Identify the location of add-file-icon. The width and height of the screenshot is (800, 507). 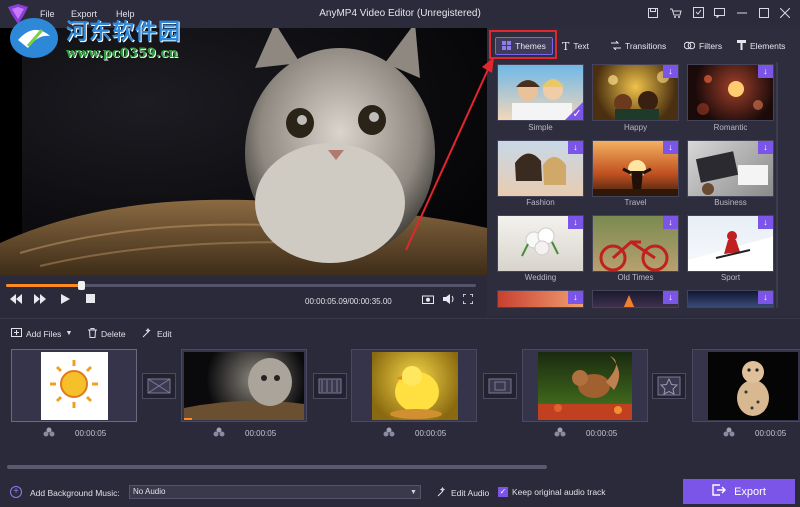
(16, 333).